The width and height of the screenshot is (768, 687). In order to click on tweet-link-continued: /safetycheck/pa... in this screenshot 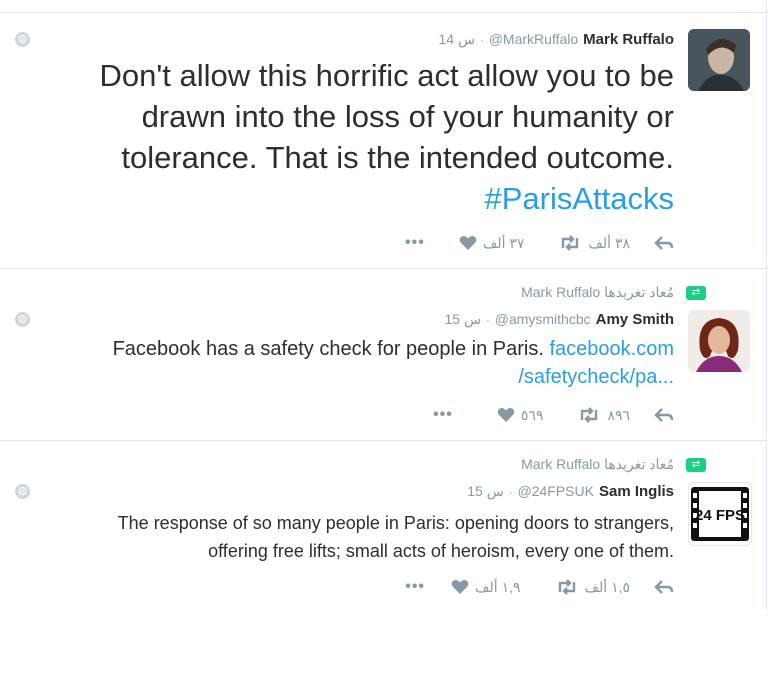, I will do `click(374, 377)`.